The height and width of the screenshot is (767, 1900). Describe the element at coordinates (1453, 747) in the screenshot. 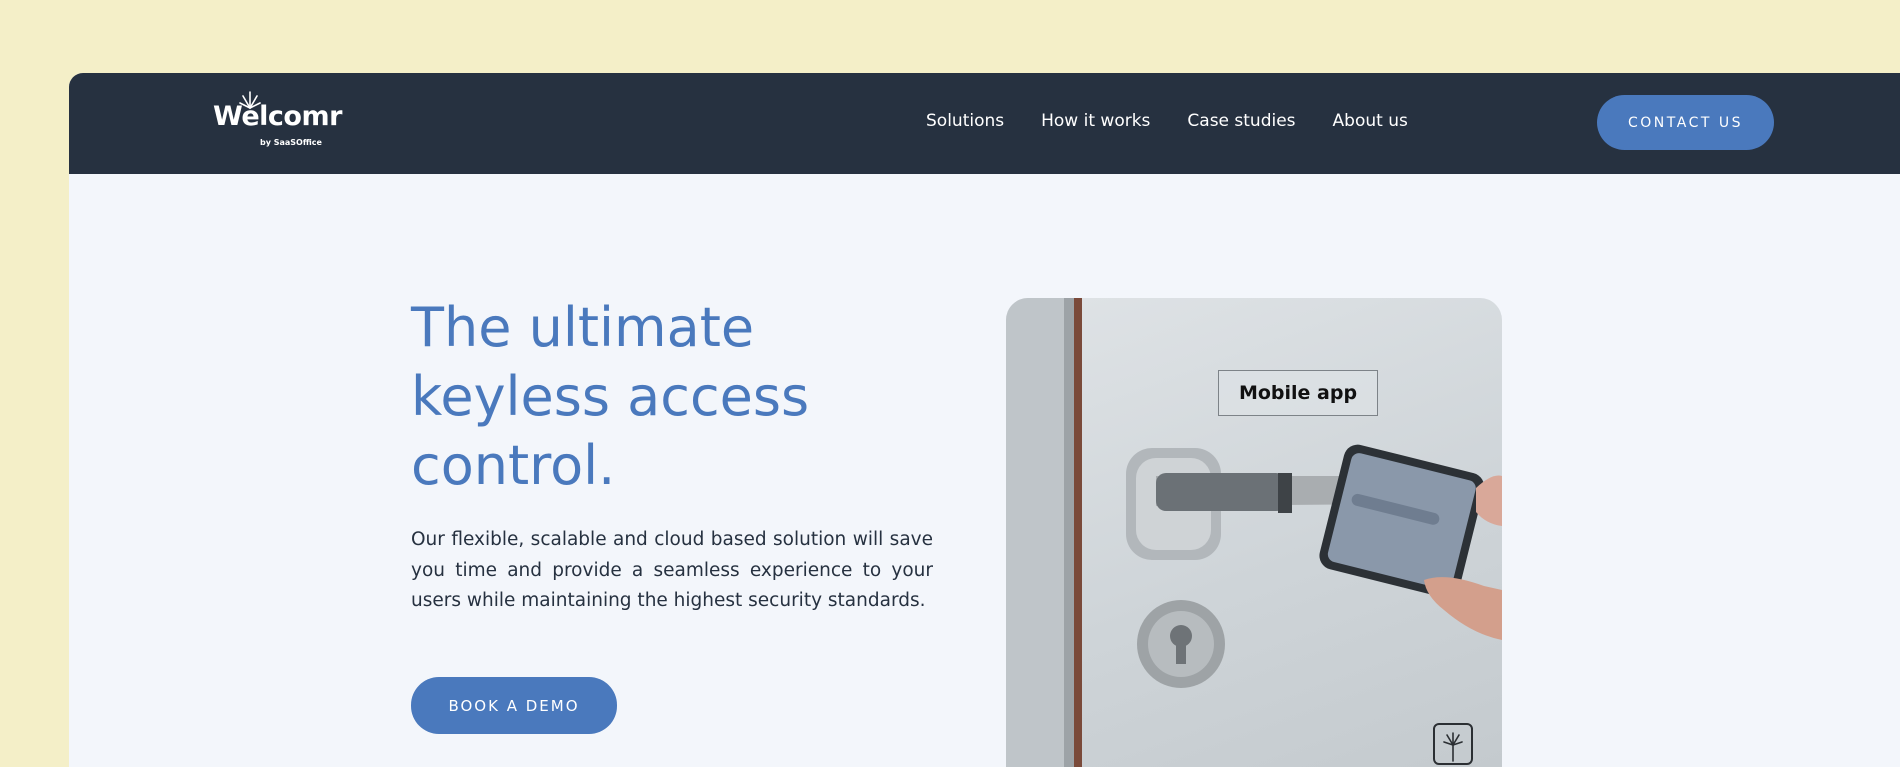

I see `app-burst-icon` at that location.